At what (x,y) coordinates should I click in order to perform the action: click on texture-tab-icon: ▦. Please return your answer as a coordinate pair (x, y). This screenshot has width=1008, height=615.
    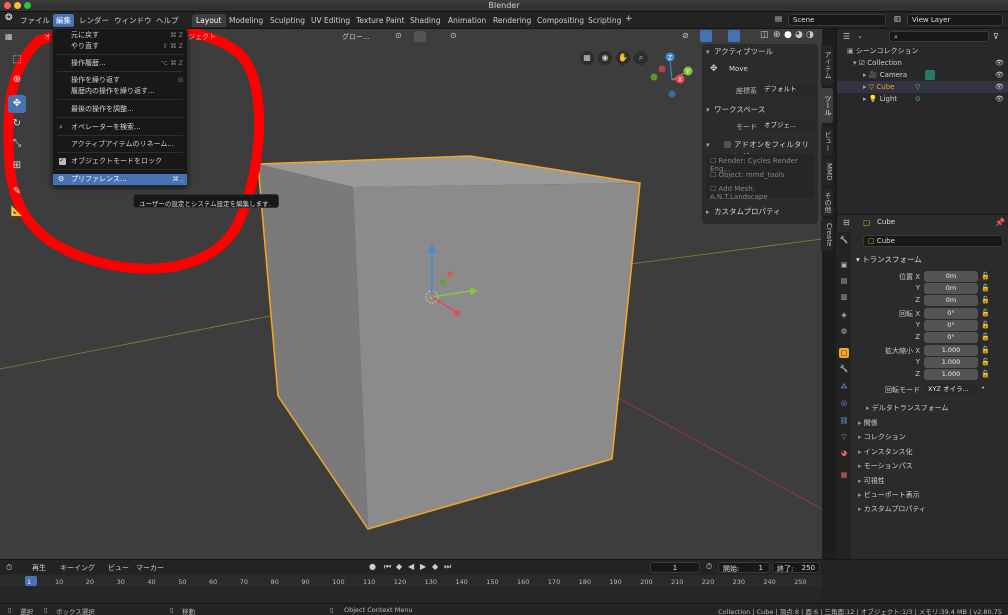
    Looking at the image, I should click on (844, 475).